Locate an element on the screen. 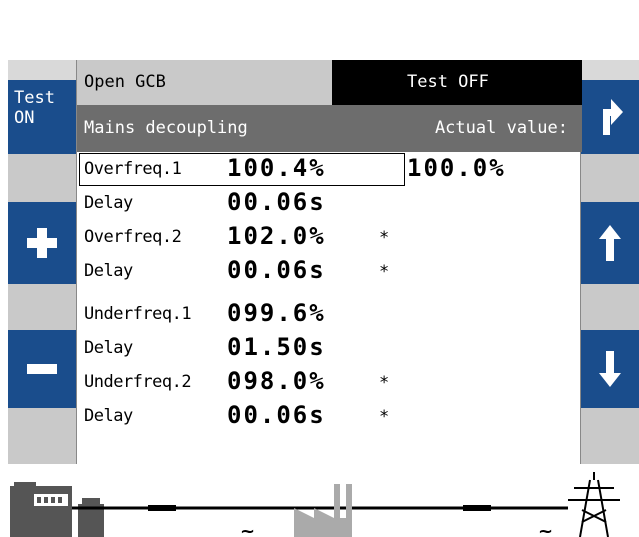  generator-icon is located at coordinates (41, 509).